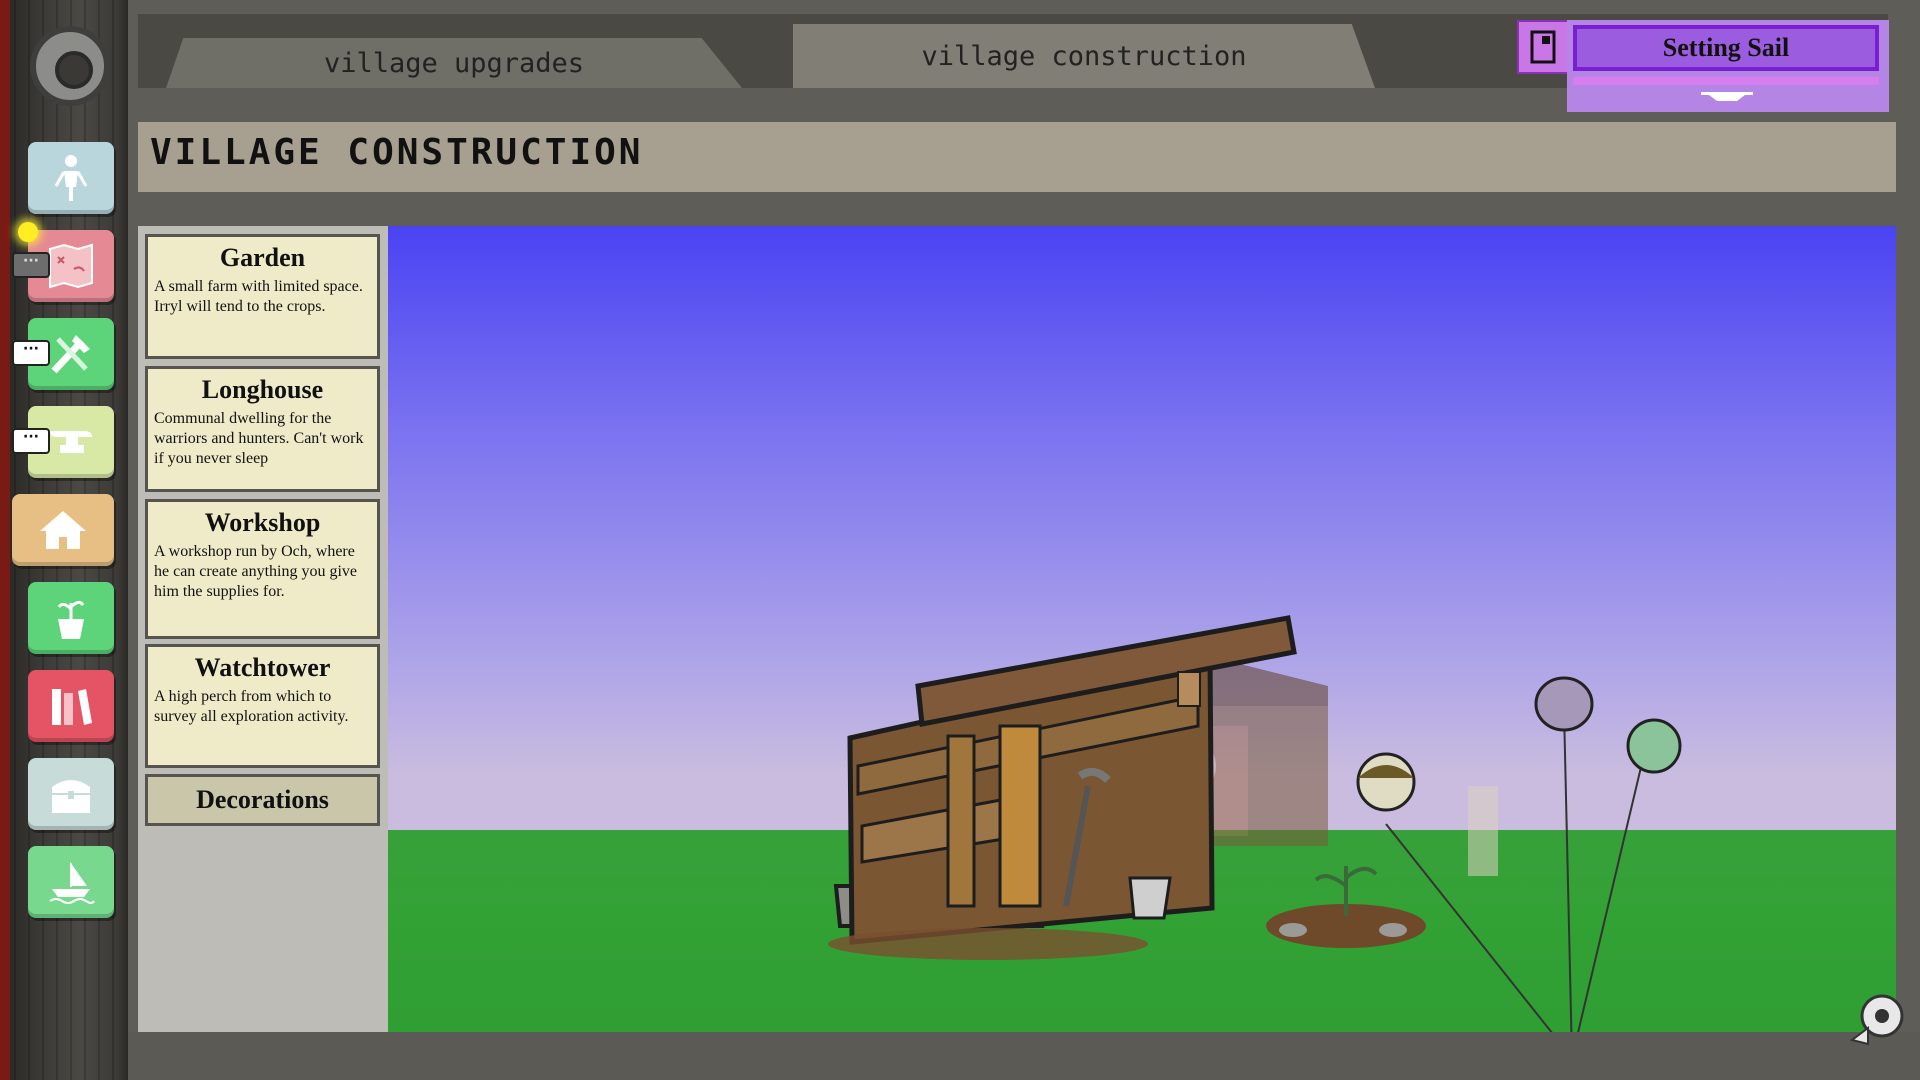  Describe the element at coordinates (1727, 98) in the screenshot. I see `chevron-down-icon` at that location.